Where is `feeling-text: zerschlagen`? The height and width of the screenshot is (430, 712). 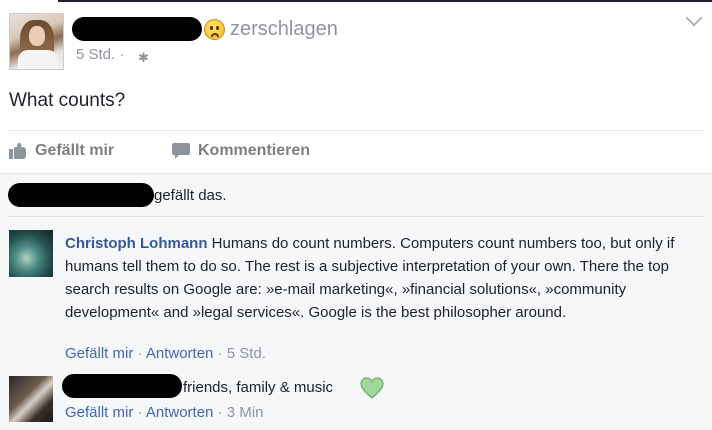 feeling-text: zerschlagen is located at coordinates (284, 29).